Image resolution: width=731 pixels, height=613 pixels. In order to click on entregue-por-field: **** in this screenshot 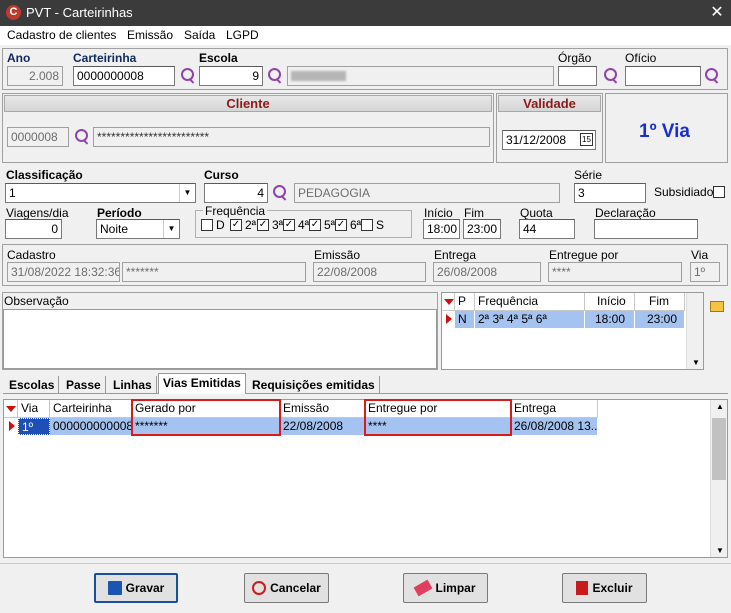, I will do `click(615, 272)`.